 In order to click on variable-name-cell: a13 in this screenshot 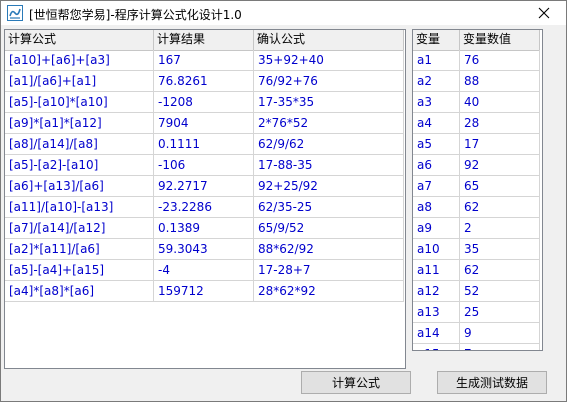, I will do `click(436, 312)`.